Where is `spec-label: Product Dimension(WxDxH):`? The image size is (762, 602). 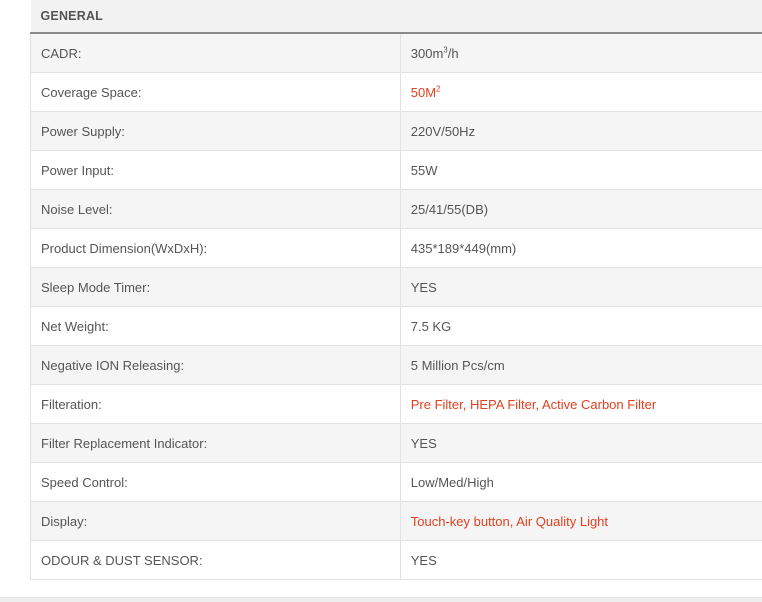
spec-label: Product Dimension(WxDxH): is located at coordinates (215, 248).